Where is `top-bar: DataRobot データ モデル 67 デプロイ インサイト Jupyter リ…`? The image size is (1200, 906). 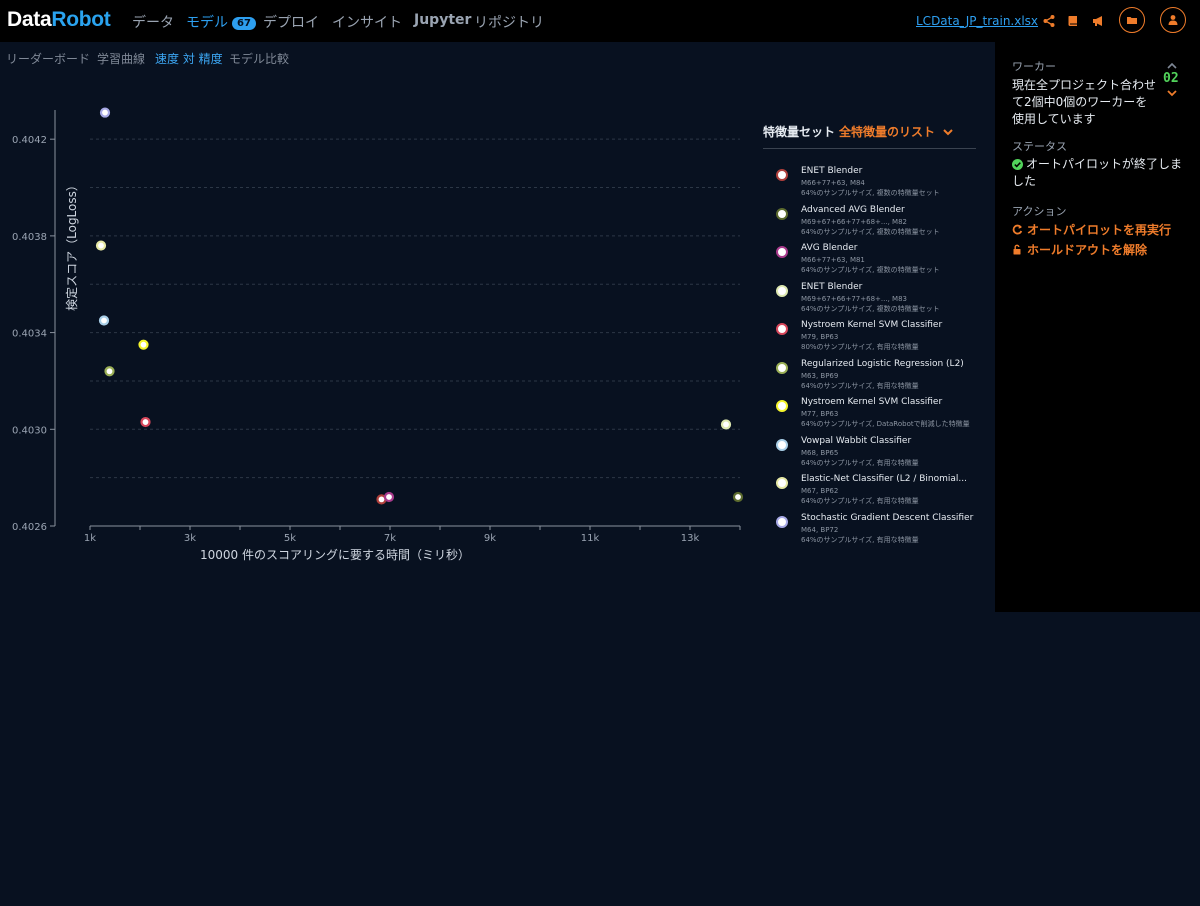
top-bar: DataRobot データ モデル 67 デプロイ インサイト Jupyter リ… is located at coordinates (600, 21).